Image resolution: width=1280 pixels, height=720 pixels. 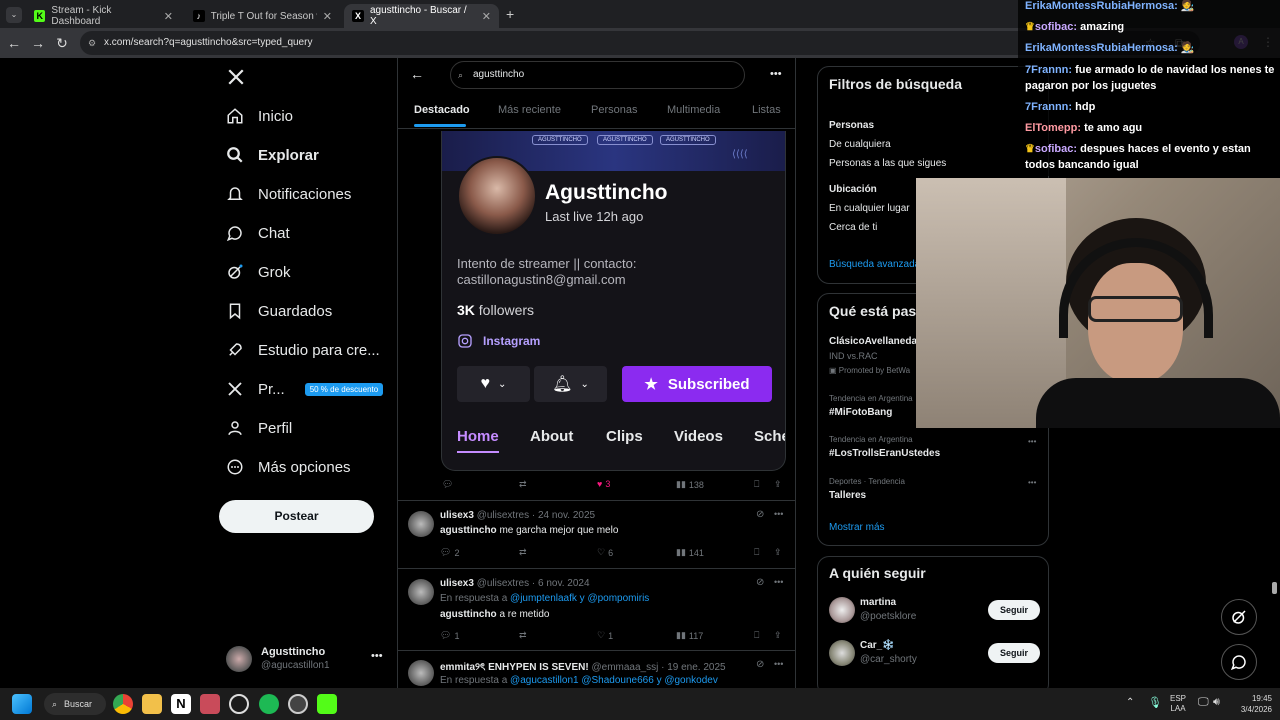 What do you see at coordinates (181, 704) in the screenshot?
I see `notion-icon: N` at bounding box center [181, 704].